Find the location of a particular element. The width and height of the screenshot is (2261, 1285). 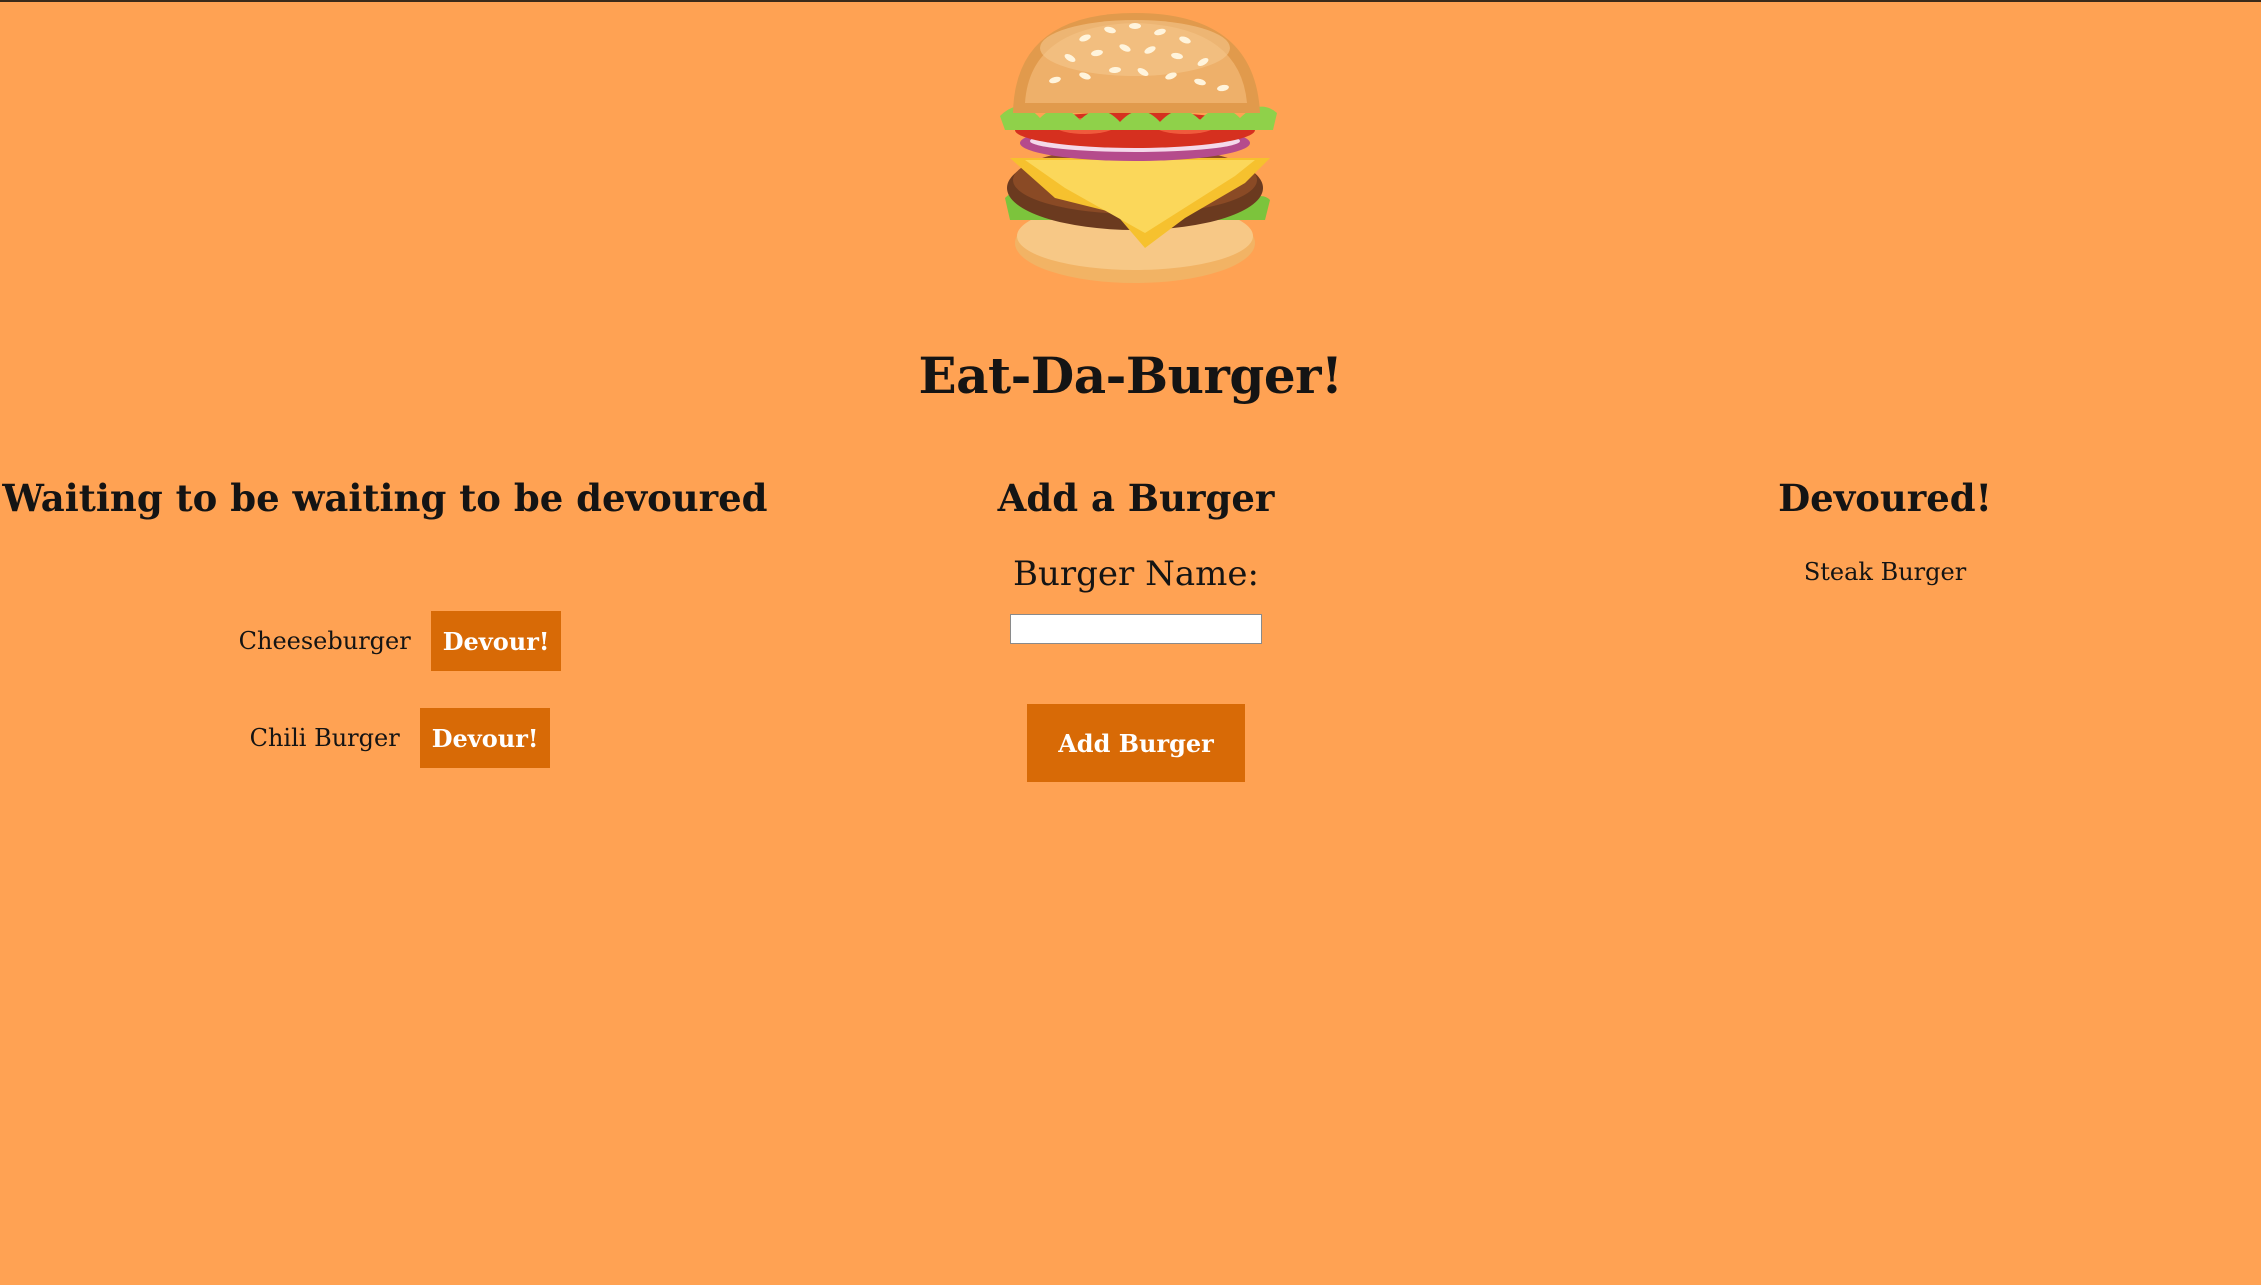

add-burger-column: Add a Burger Burger Name: Add Burger is located at coordinates (1136, 627).